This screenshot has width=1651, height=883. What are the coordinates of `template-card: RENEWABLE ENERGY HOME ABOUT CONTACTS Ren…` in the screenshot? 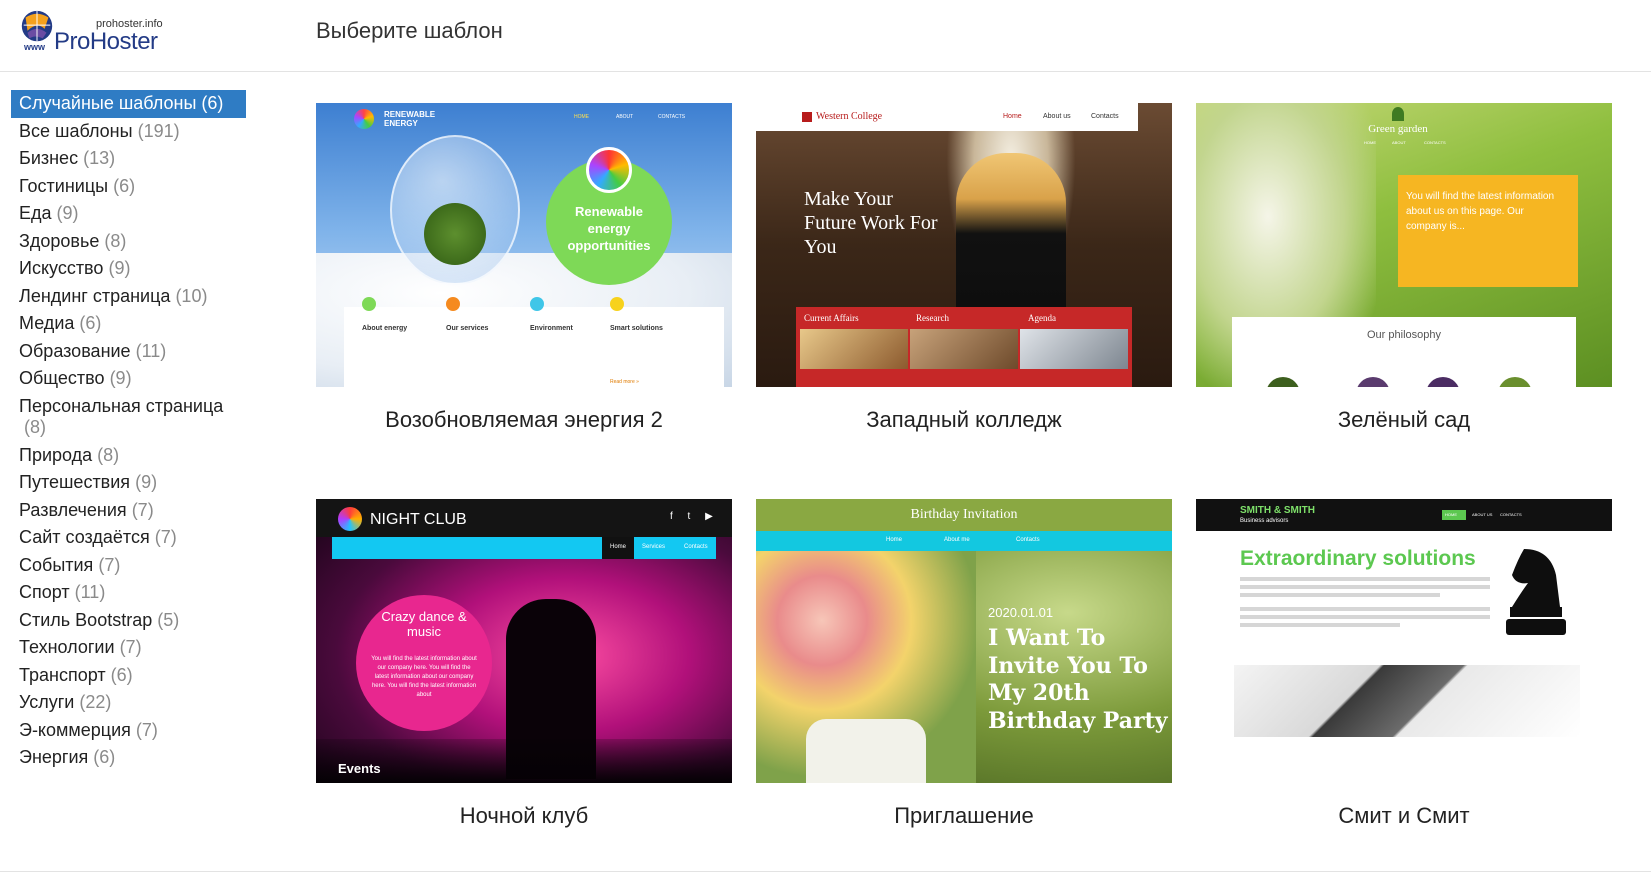 It's located at (524, 267).